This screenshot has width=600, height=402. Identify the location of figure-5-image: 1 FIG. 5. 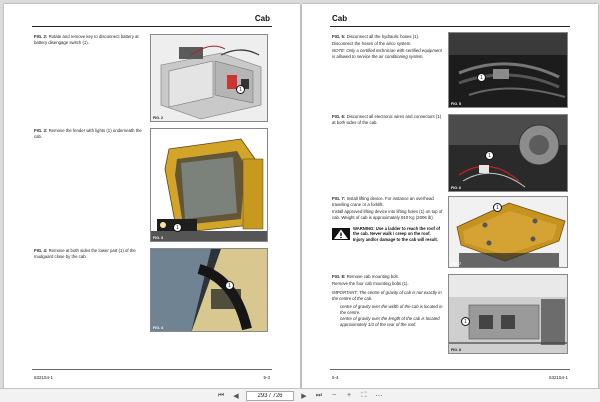
(508, 70).